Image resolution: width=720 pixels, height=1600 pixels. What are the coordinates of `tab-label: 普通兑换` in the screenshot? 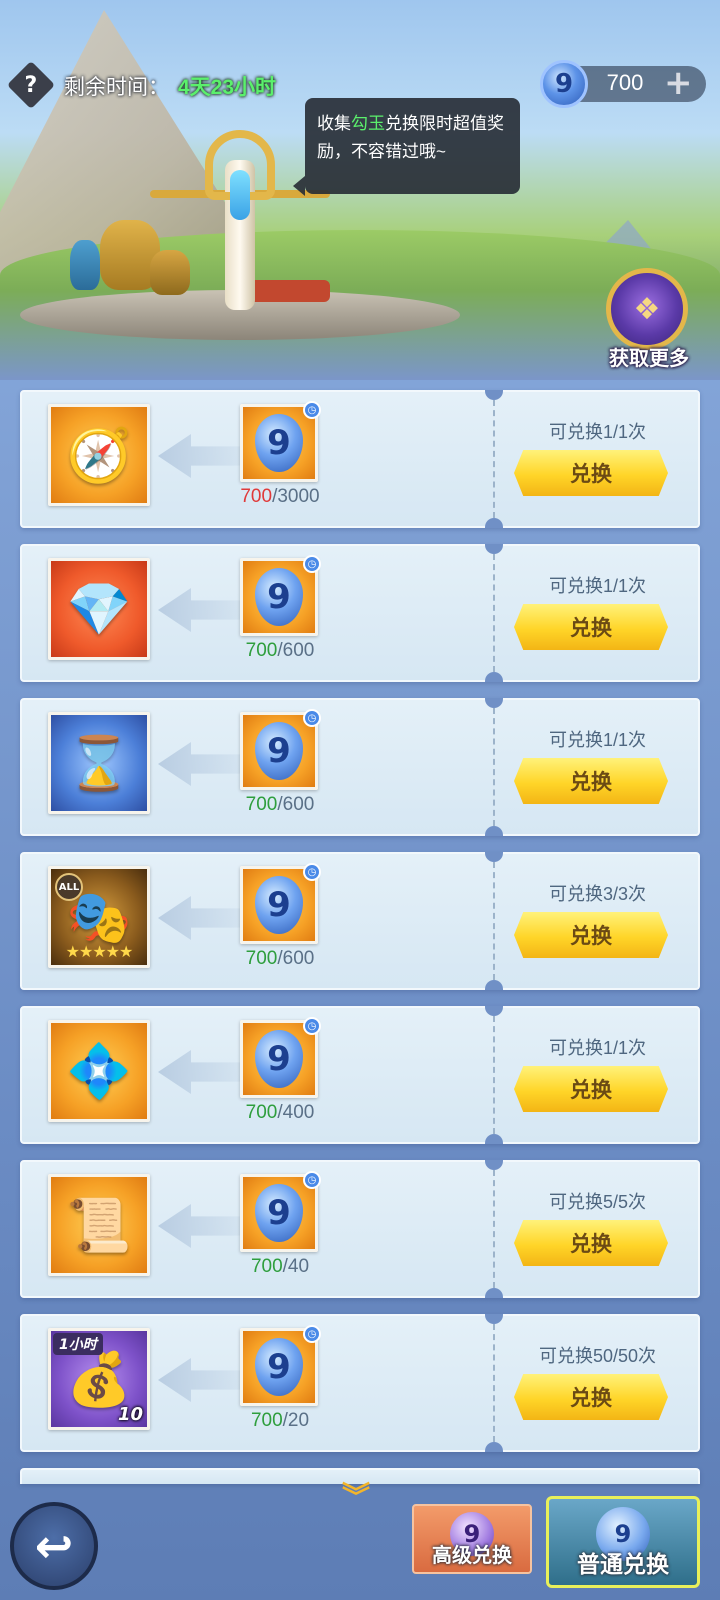 It's located at (623, 1564).